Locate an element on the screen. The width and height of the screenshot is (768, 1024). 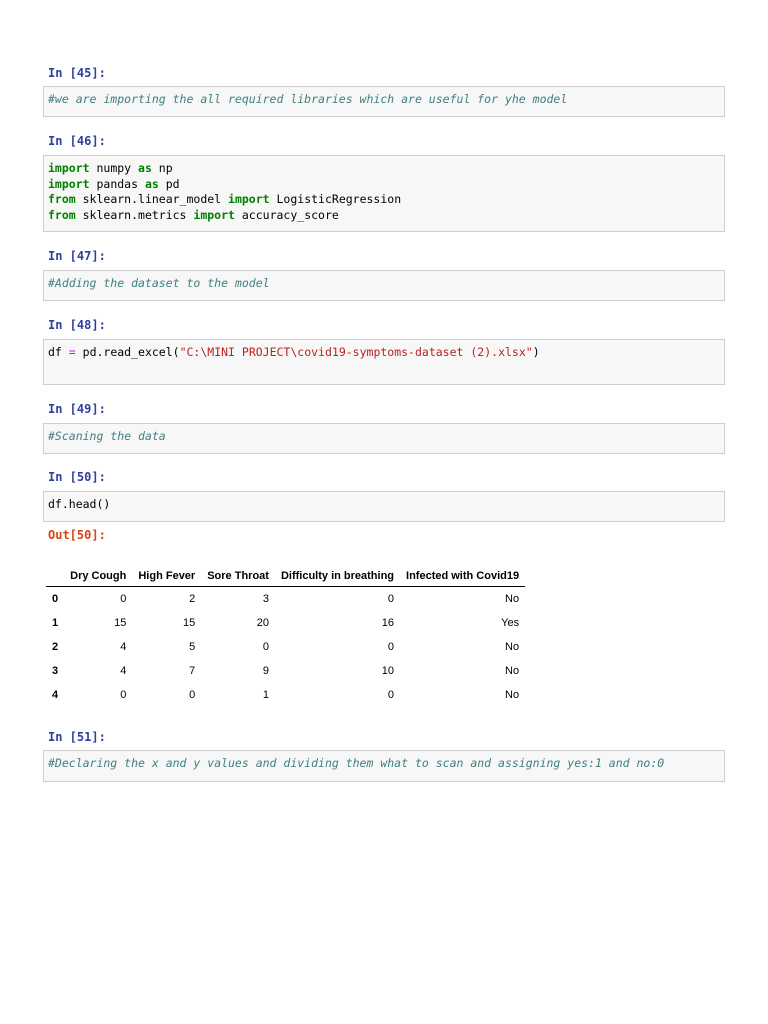
column-header: Infected with Covid19 is located at coordinates (463, 576).